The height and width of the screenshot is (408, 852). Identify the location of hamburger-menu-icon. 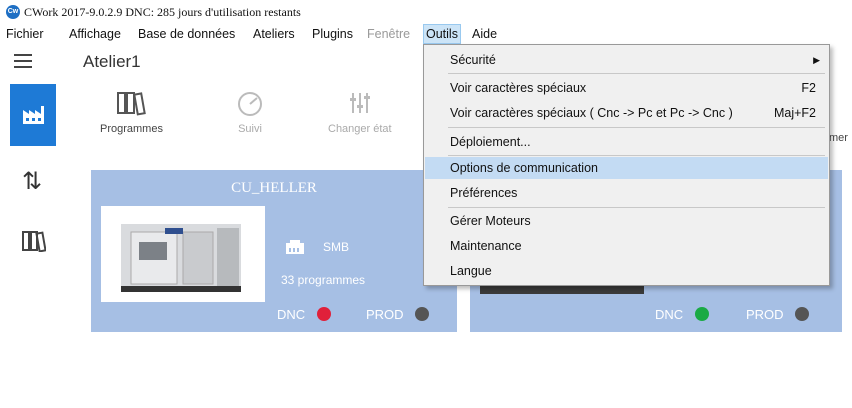
(23, 63).